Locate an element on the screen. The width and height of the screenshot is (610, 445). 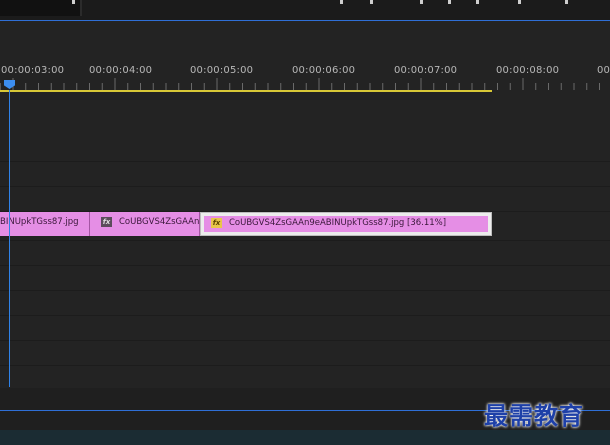
clip-label: BINUpkTGss87.jpg is located at coordinates (39, 222).